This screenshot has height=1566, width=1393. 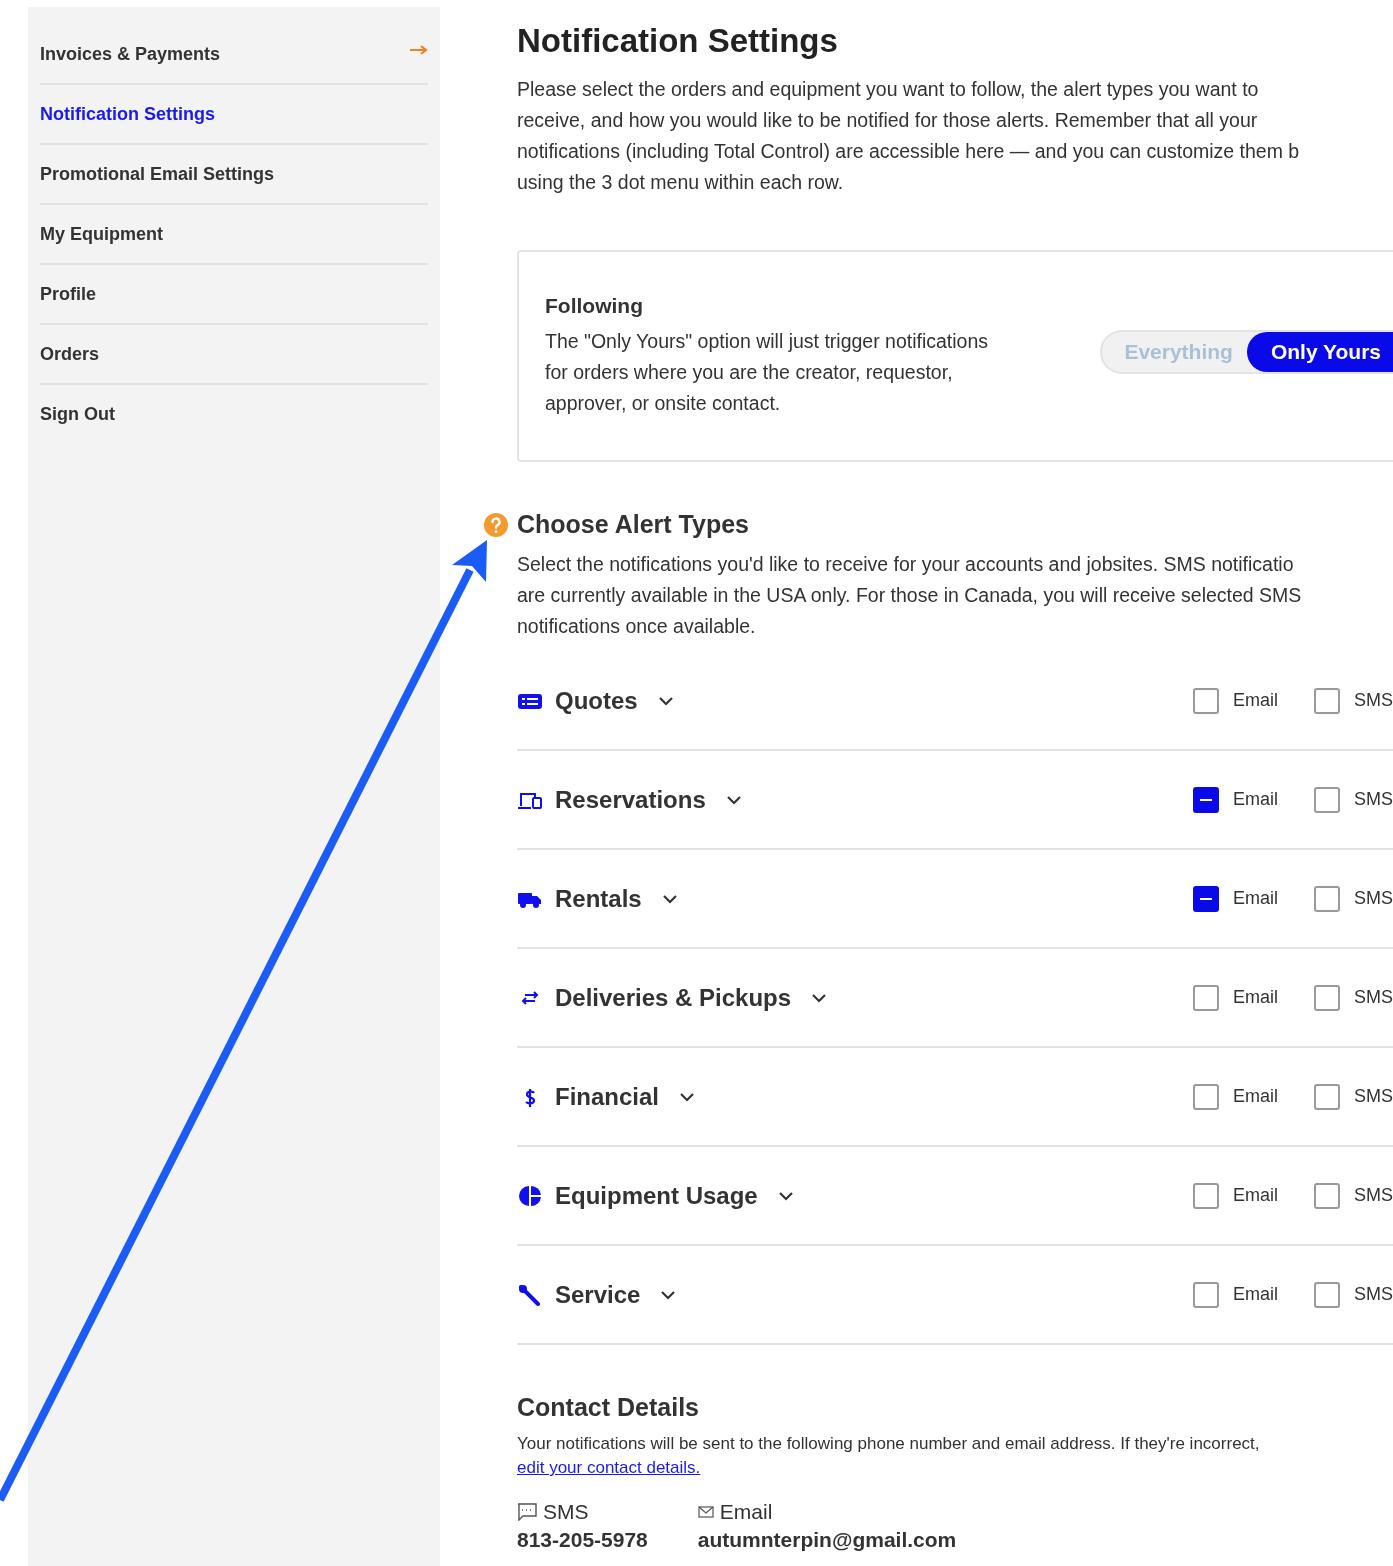 What do you see at coordinates (157, 174) in the screenshot?
I see `sidebar-link: Promotional Email Settings` at bounding box center [157, 174].